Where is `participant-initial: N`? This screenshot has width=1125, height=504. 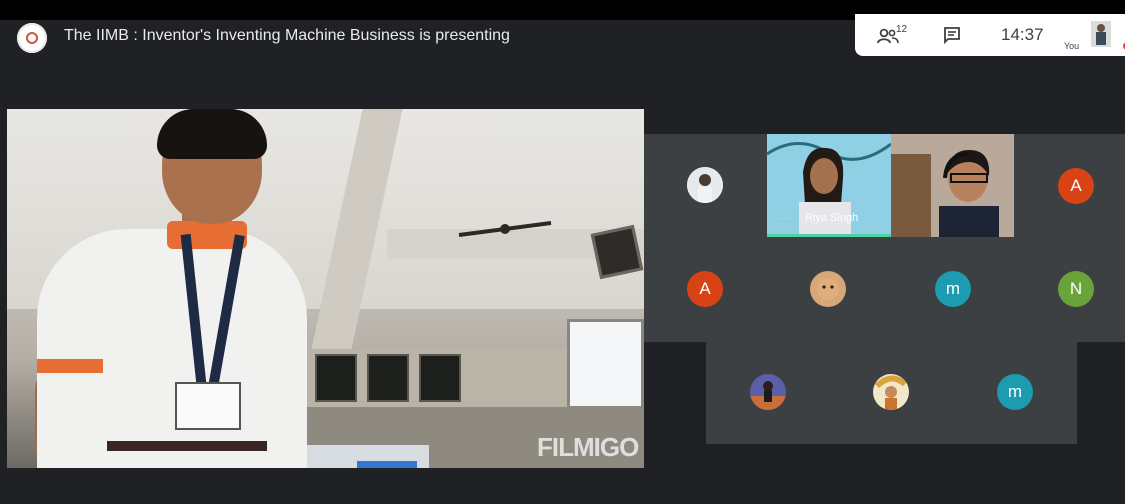
participant-initial: N is located at coordinates (1076, 288).